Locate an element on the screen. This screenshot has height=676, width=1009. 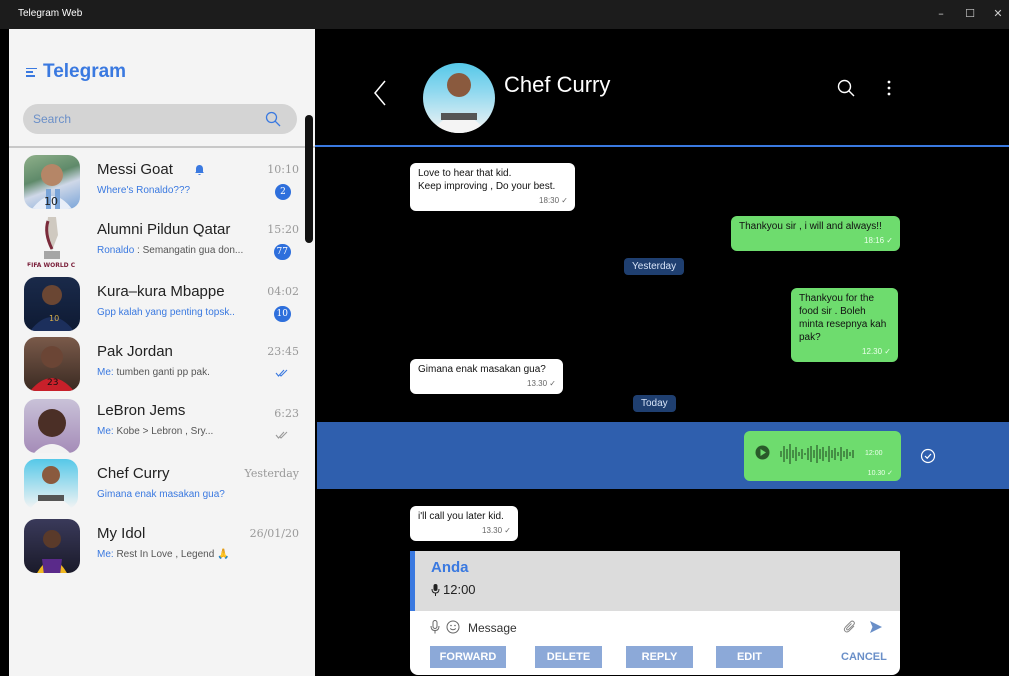
logo-text: Telegram is located at coordinates (85, 71).